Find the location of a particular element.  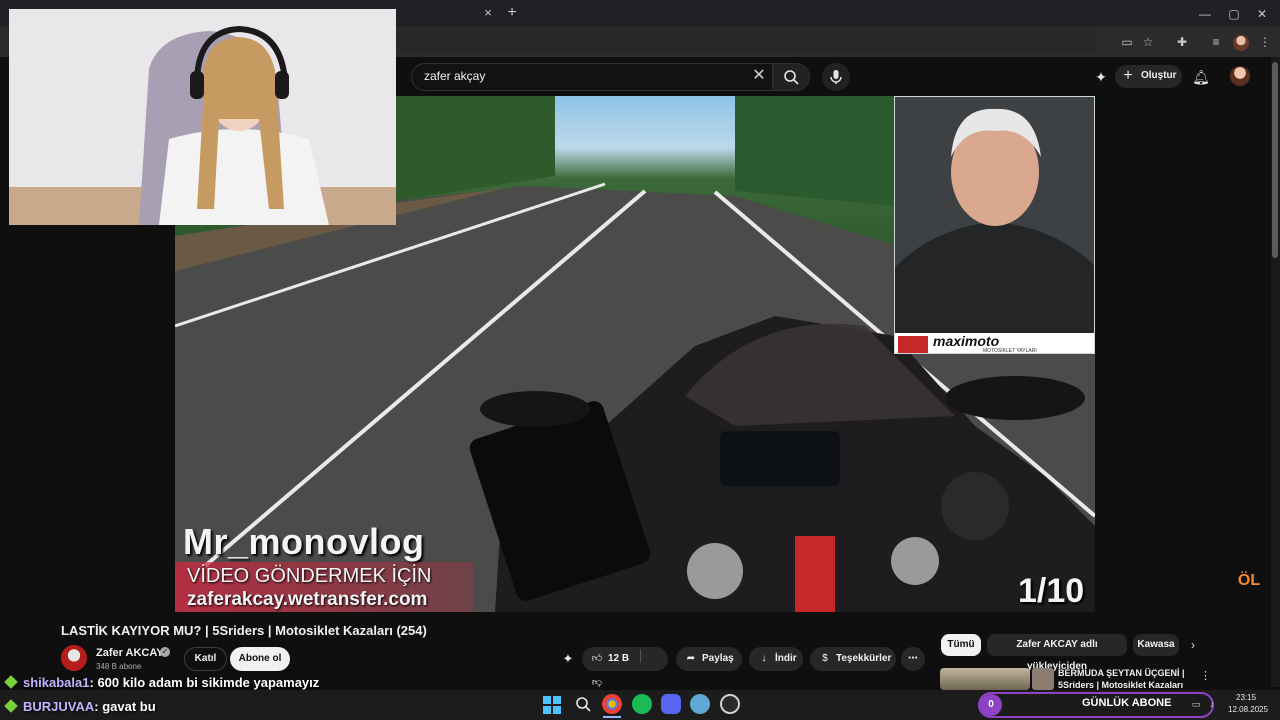

chip-kawasaki: Kawasa is located at coordinates (1156, 645).